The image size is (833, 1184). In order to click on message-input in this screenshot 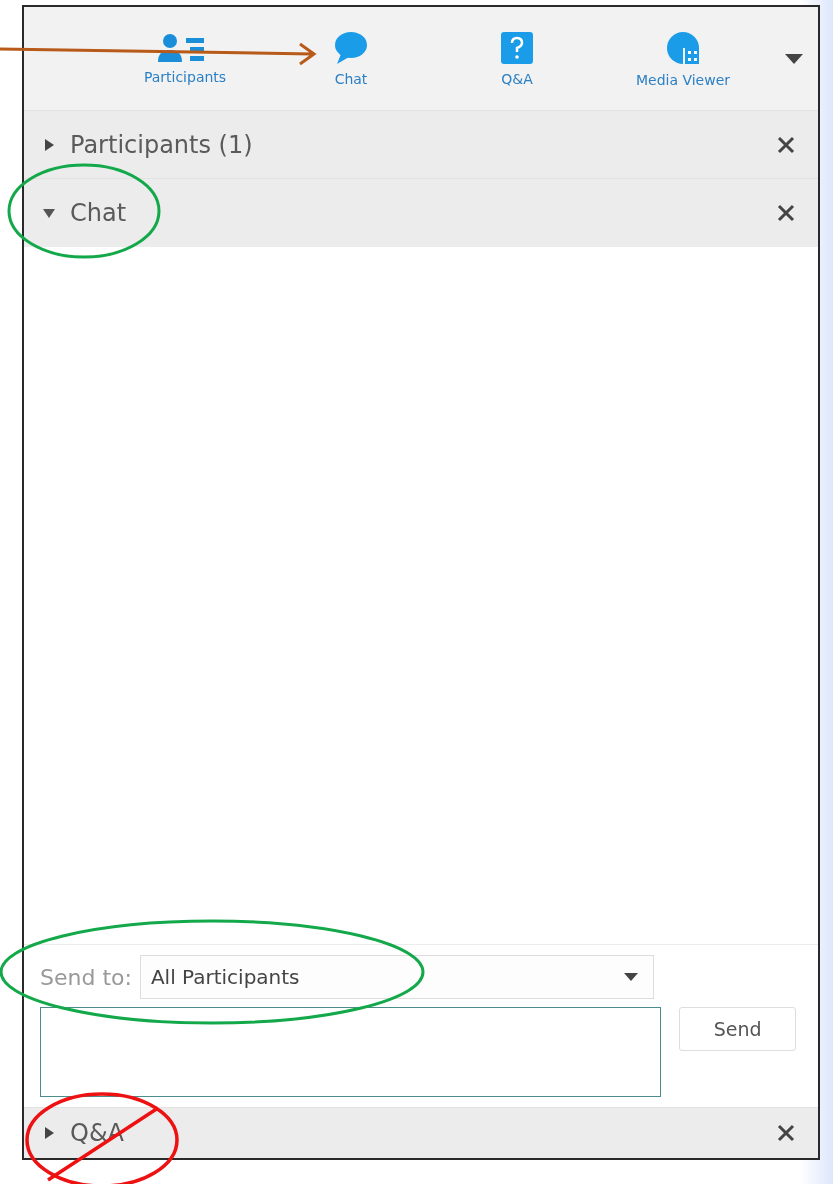, I will do `click(351, 1052)`.